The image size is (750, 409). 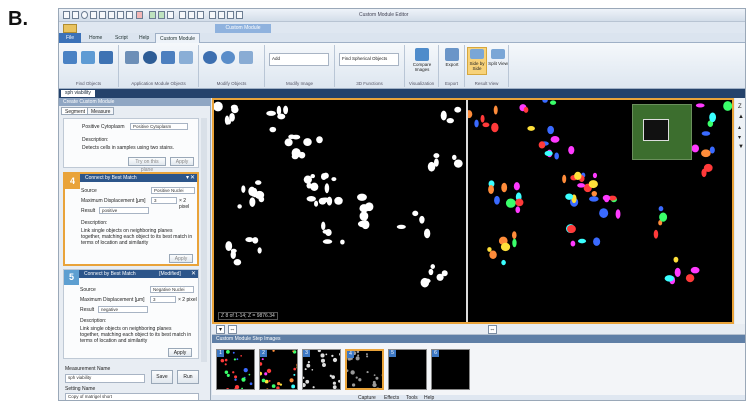 What do you see at coordinates (132, 396) in the screenshot?
I see `setting-name-input: Copy of matrigel short` at bounding box center [132, 396].